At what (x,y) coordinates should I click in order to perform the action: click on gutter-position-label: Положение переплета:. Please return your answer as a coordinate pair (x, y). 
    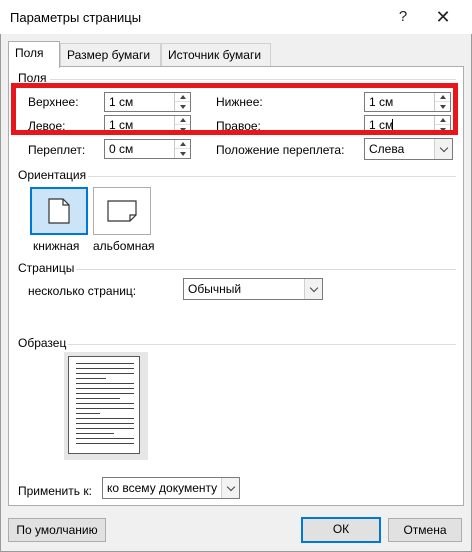
    Looking at the image, I should click on (280, 150).